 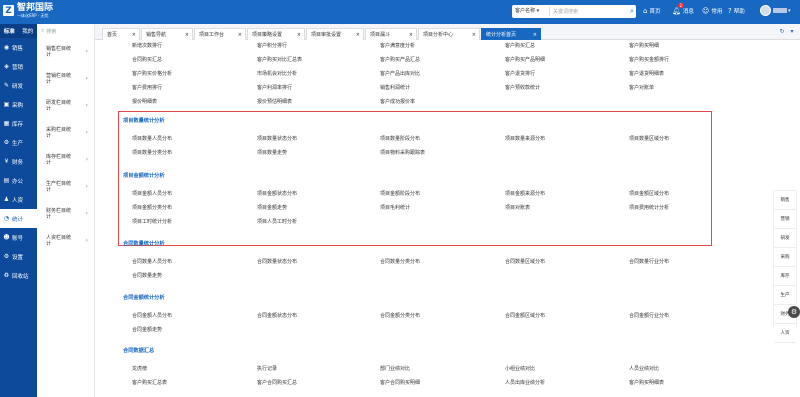 I want to click on sidebar-item-marketing: ◈ 营销, so click(x=18, y=66).